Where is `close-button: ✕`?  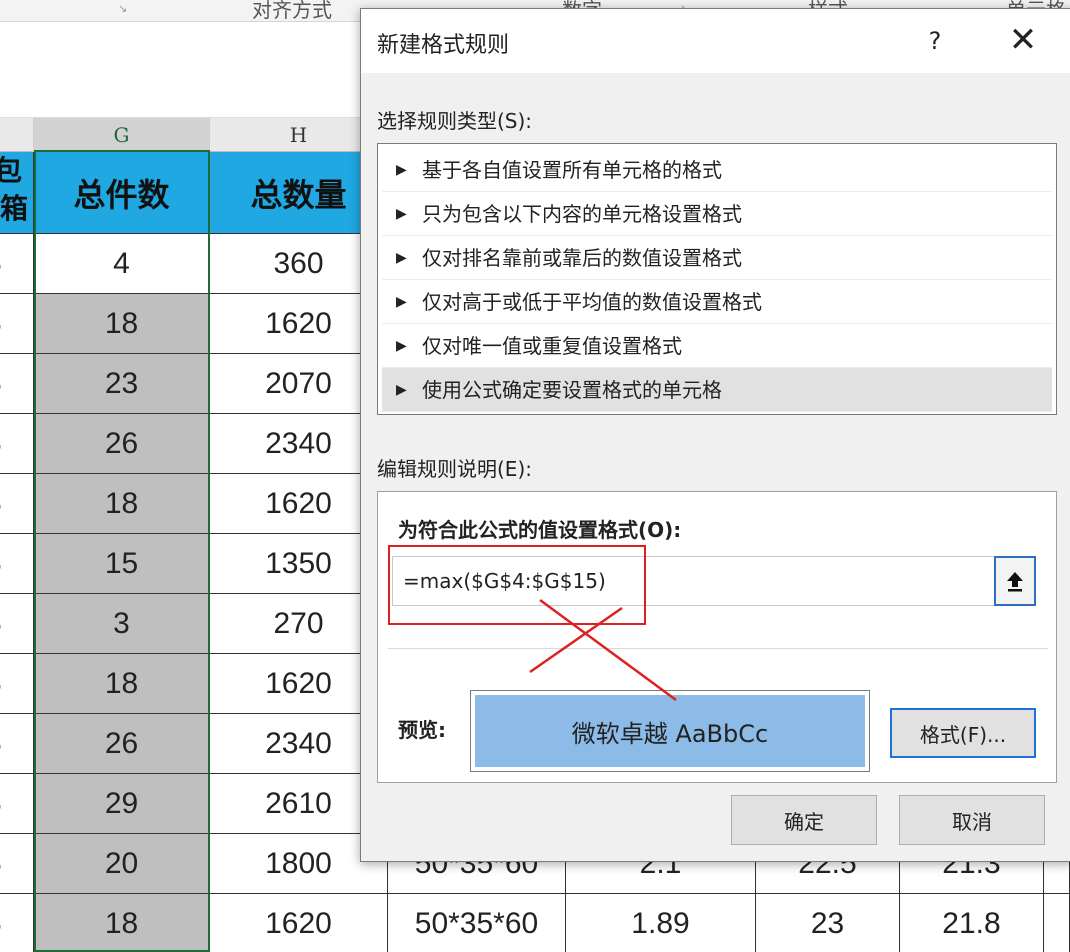
close-button: ✕ is located at coordinates (1023, 41).